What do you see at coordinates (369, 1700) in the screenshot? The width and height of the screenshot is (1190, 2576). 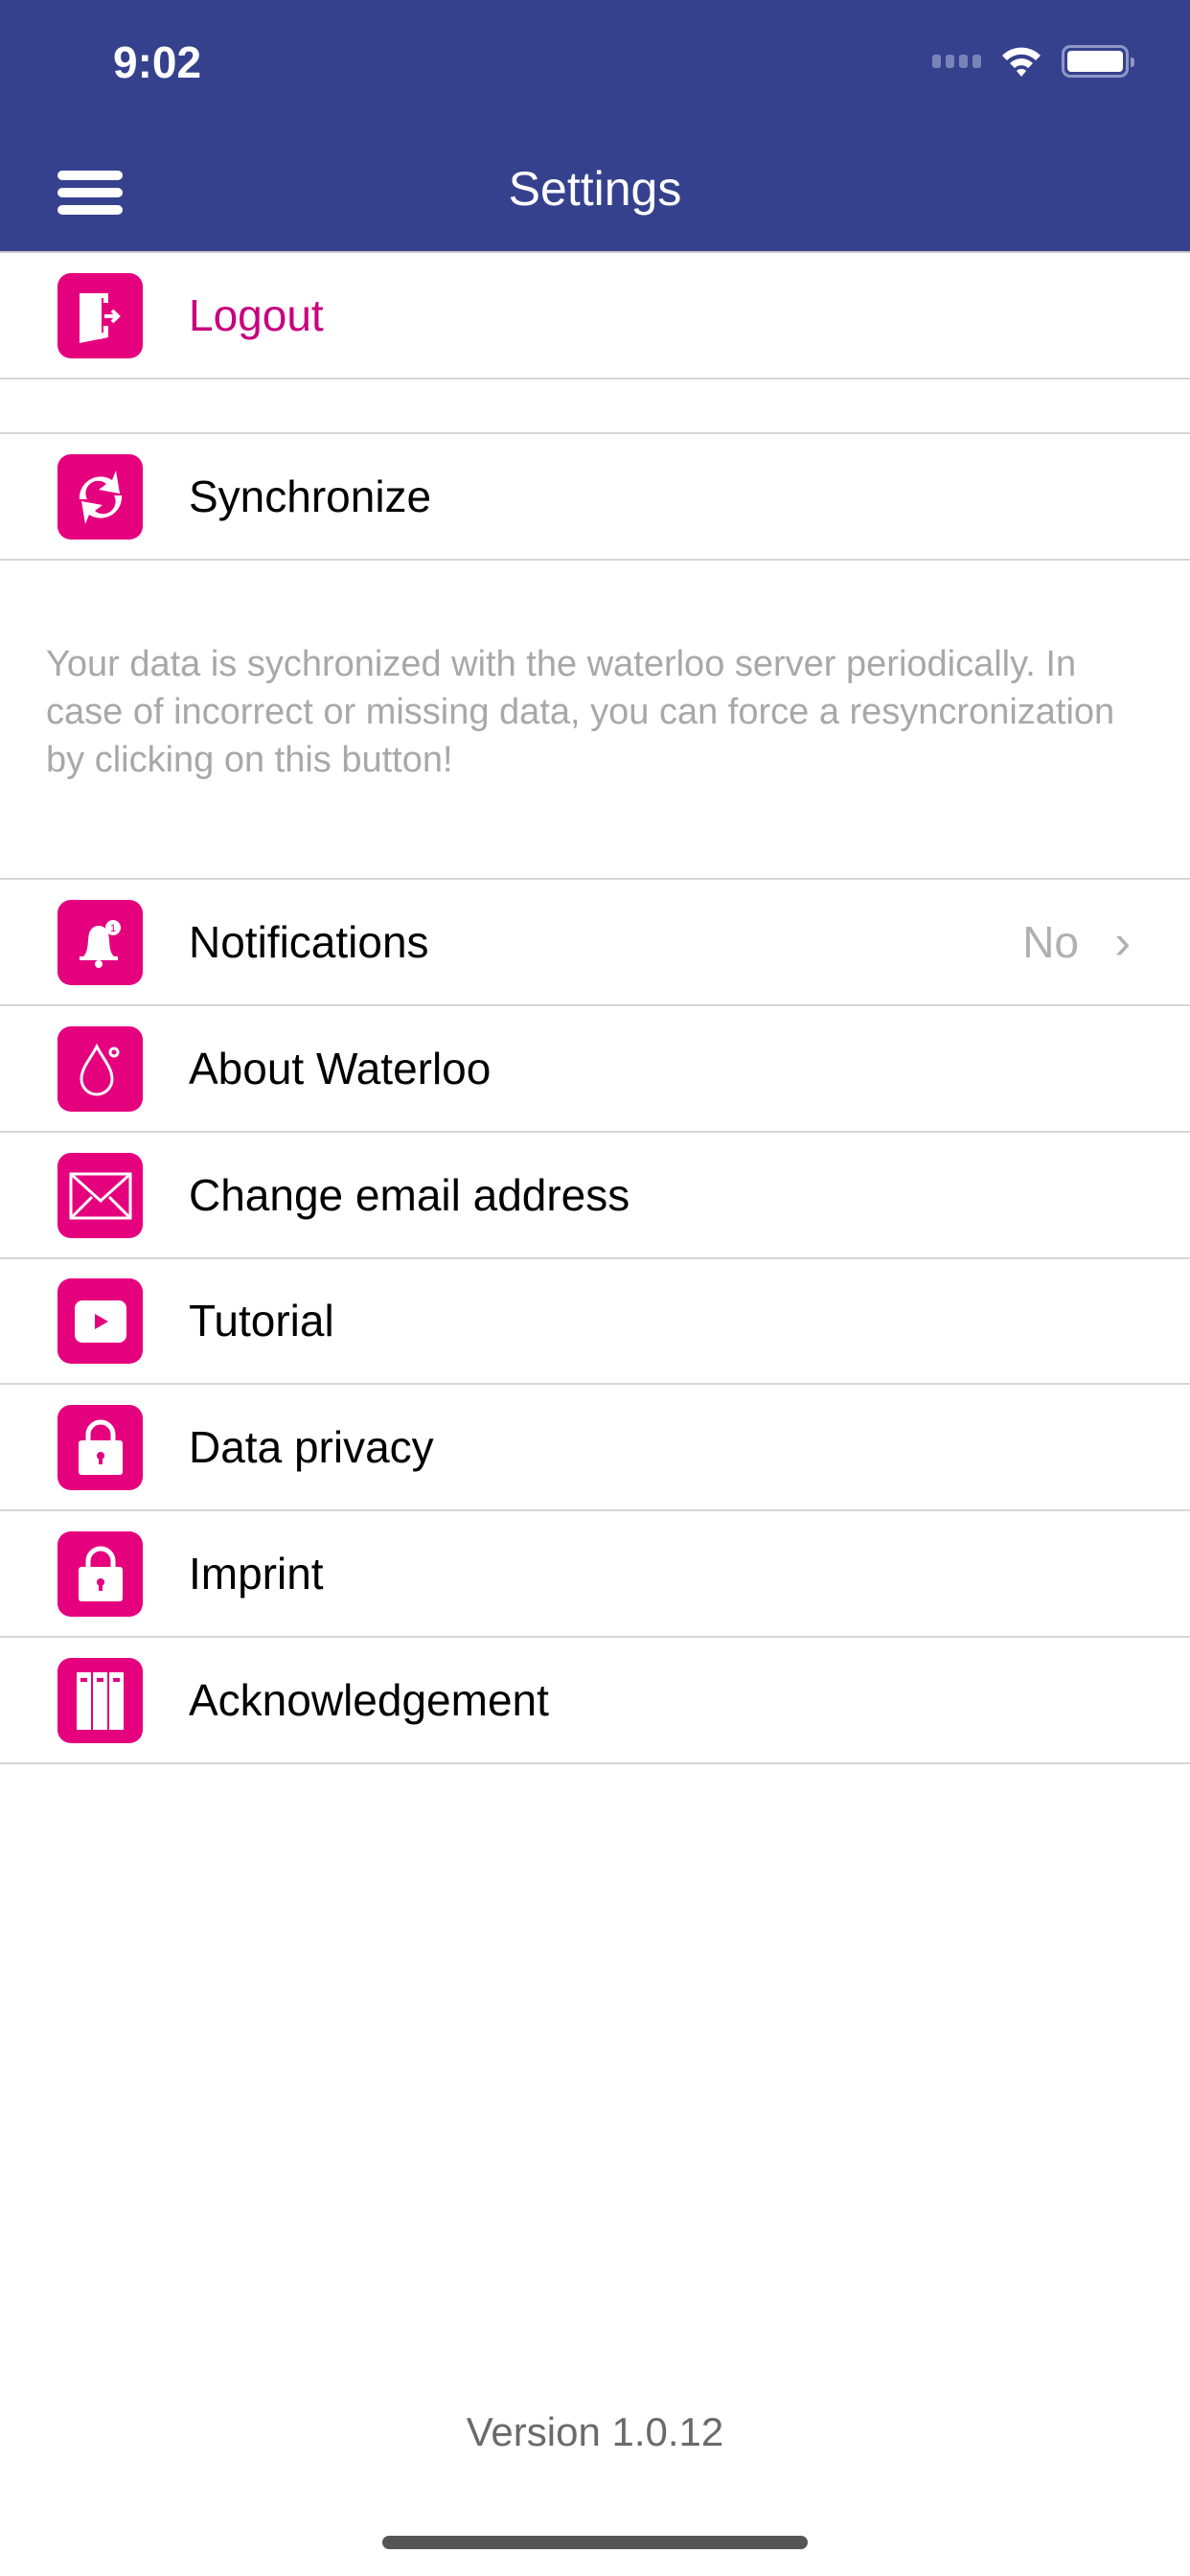 I see `acknowledgement-label: Acknowledgement` at bounding box center [369, 1700].